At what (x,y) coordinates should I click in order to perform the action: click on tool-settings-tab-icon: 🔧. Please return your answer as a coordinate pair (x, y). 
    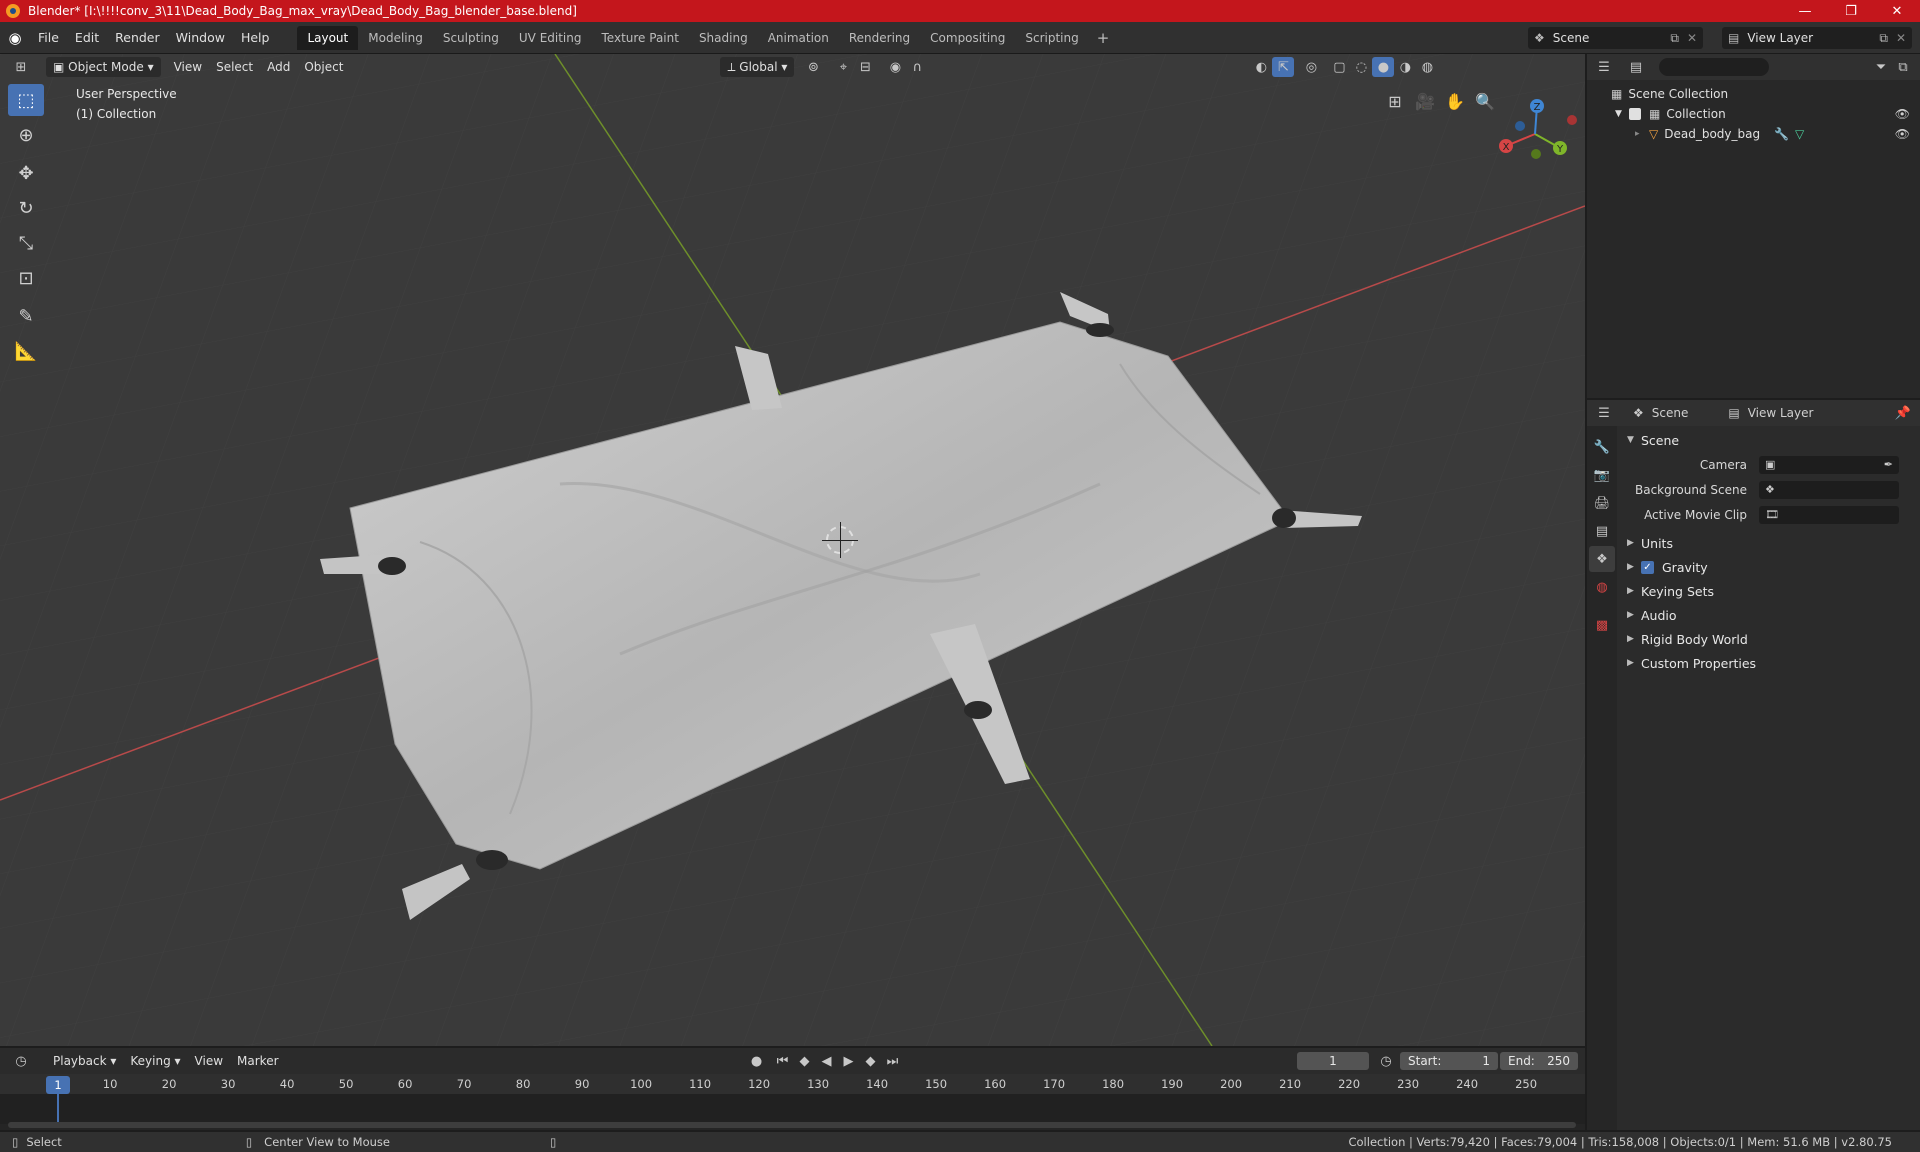
    Looking at the image, I should click on (1602, 447).